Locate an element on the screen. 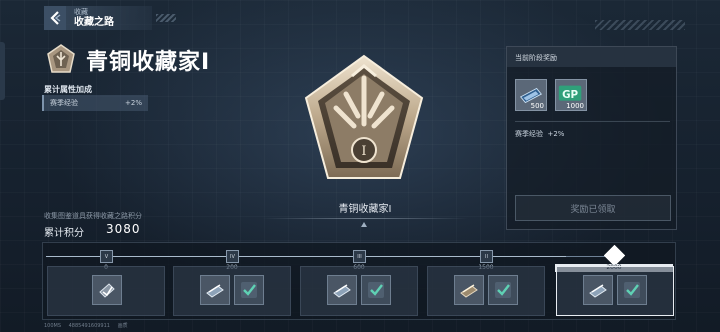 This screenshot has height=332, width=720. stage-reward-panel: 当前阶段奖励 500 GP 1000 赛季经验 +2% 奖励已领取 is located at coordinates (591, 138).